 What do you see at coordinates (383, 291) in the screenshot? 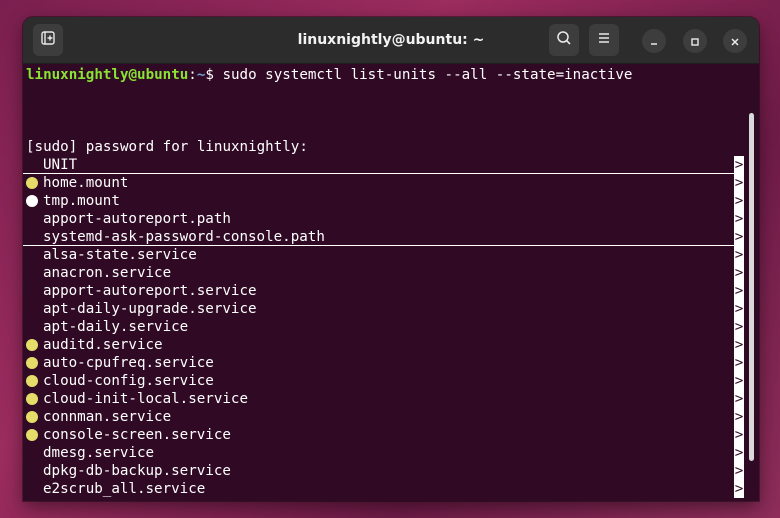
I see `unit-row: apport-autoreport.service >` at bounding box center [383, 291].